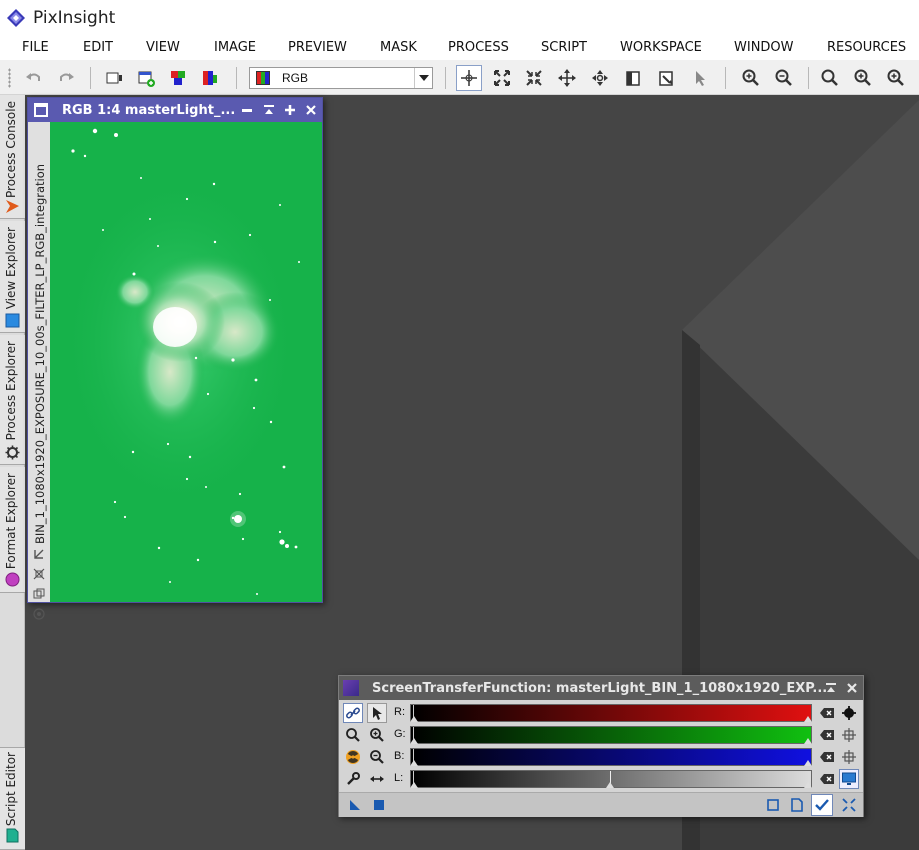 This screenshot has height=850, width=919. I want to click on new-preview-button, so click(633, 78).